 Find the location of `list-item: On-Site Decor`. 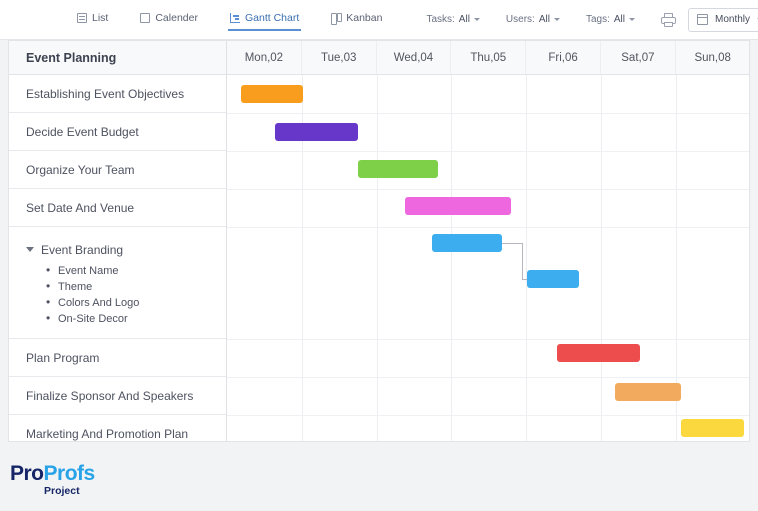

list-item: On-Site Decor is located at coordinates (92, 318).